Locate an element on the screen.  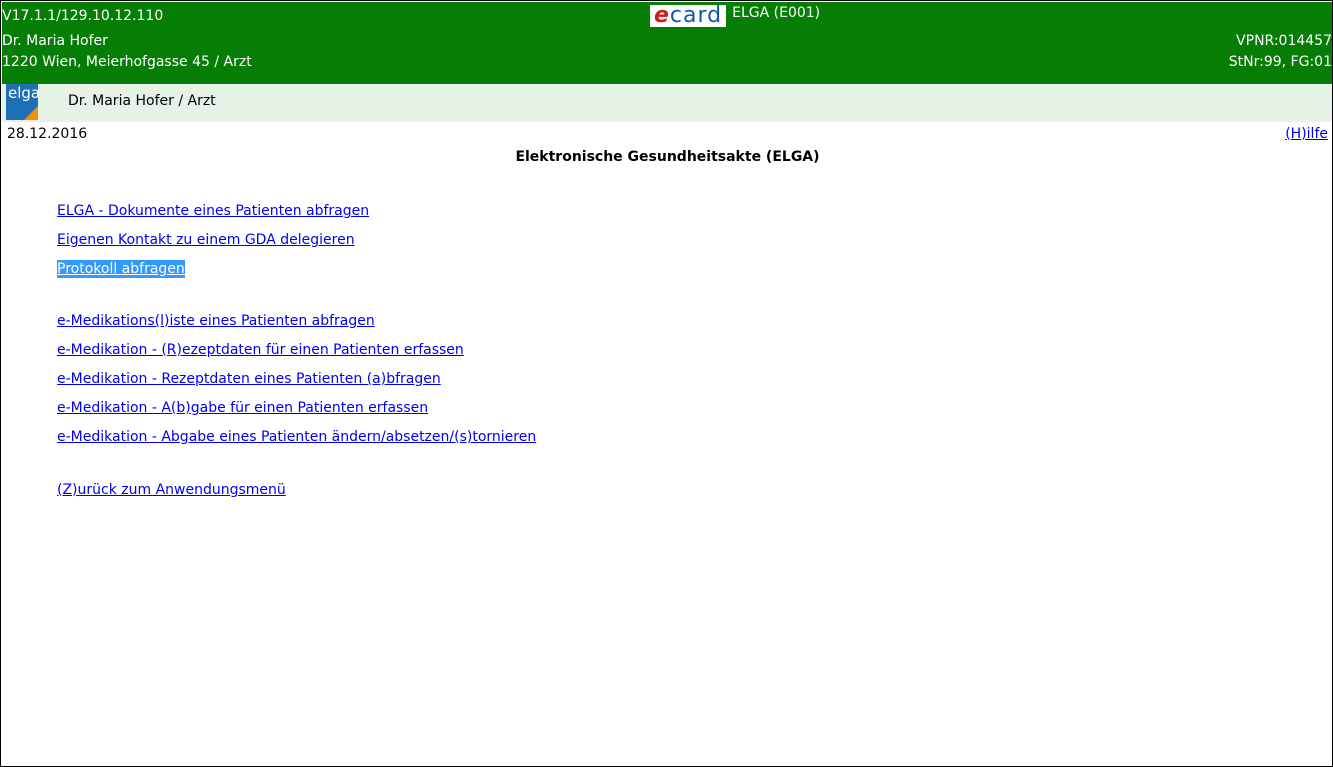
current-user: Dr. Maria Hofer / Arzt is located at coordinates (142, 101).